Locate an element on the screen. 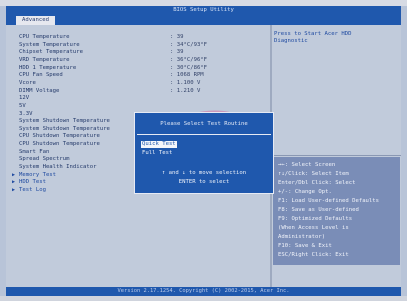 The image size is (407, 301). bios-title: BIOS Setup Utility is located at coordinates (203, 10).